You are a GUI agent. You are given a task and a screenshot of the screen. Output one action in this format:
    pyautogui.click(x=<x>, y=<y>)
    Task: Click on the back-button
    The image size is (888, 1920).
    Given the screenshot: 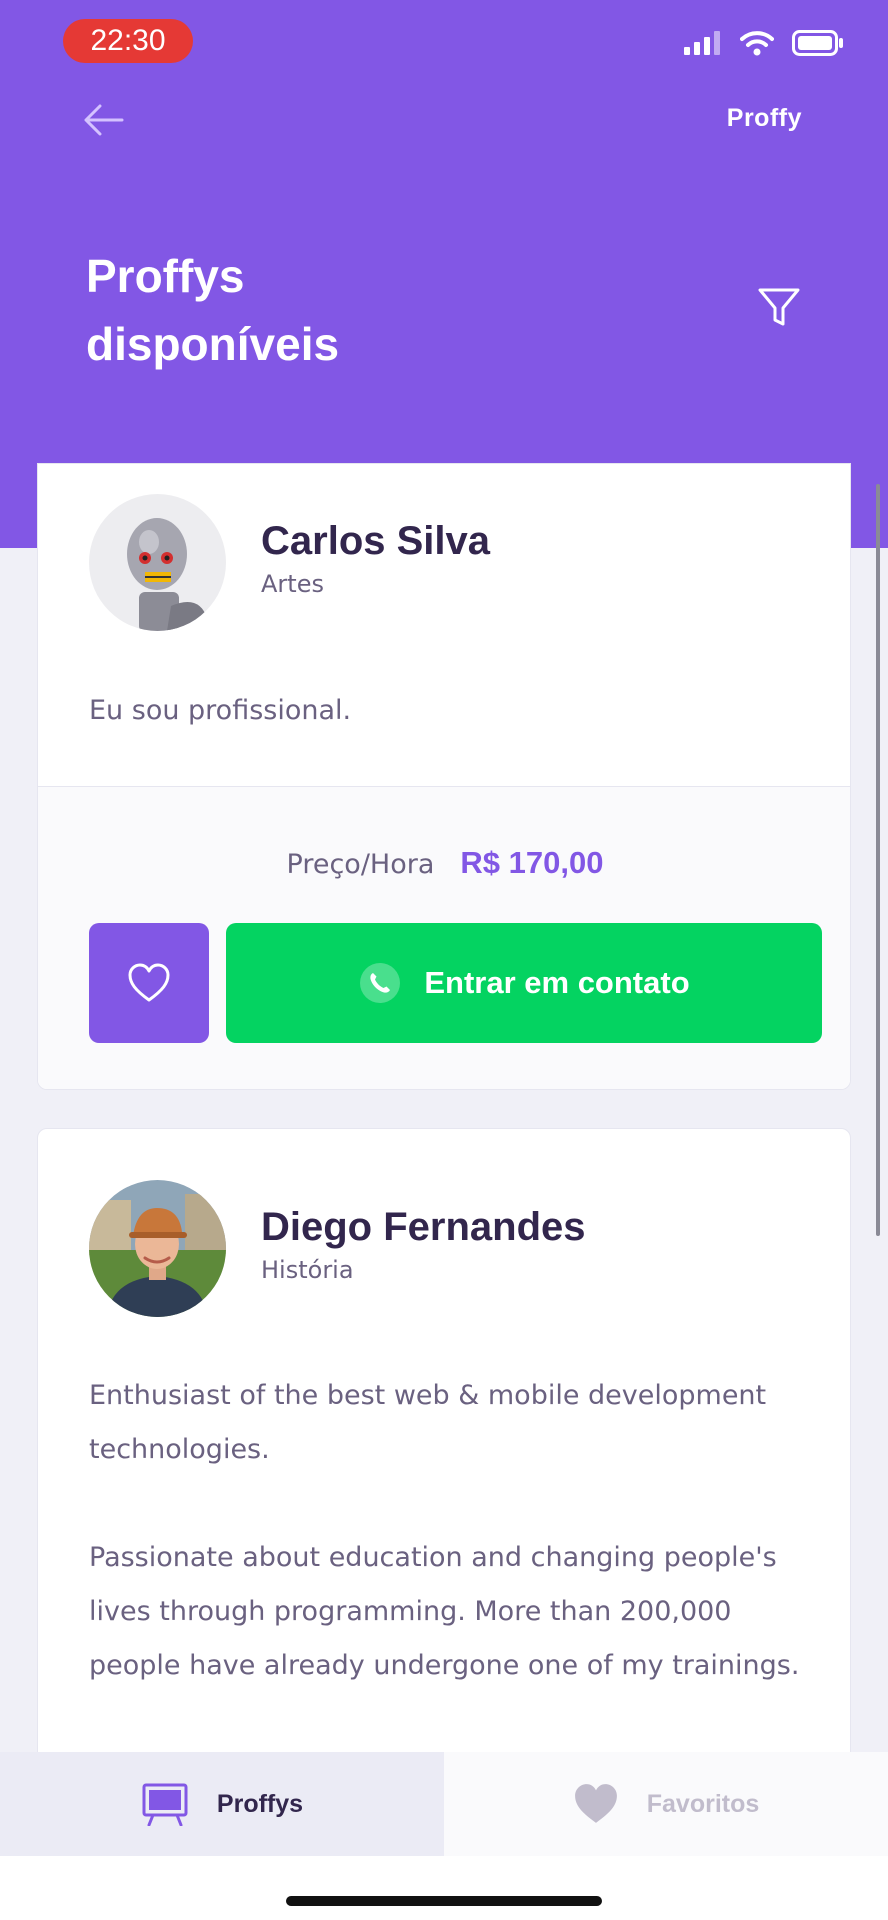 What is the action you would take?
    pyautogui.click(x=104, y=120)
    